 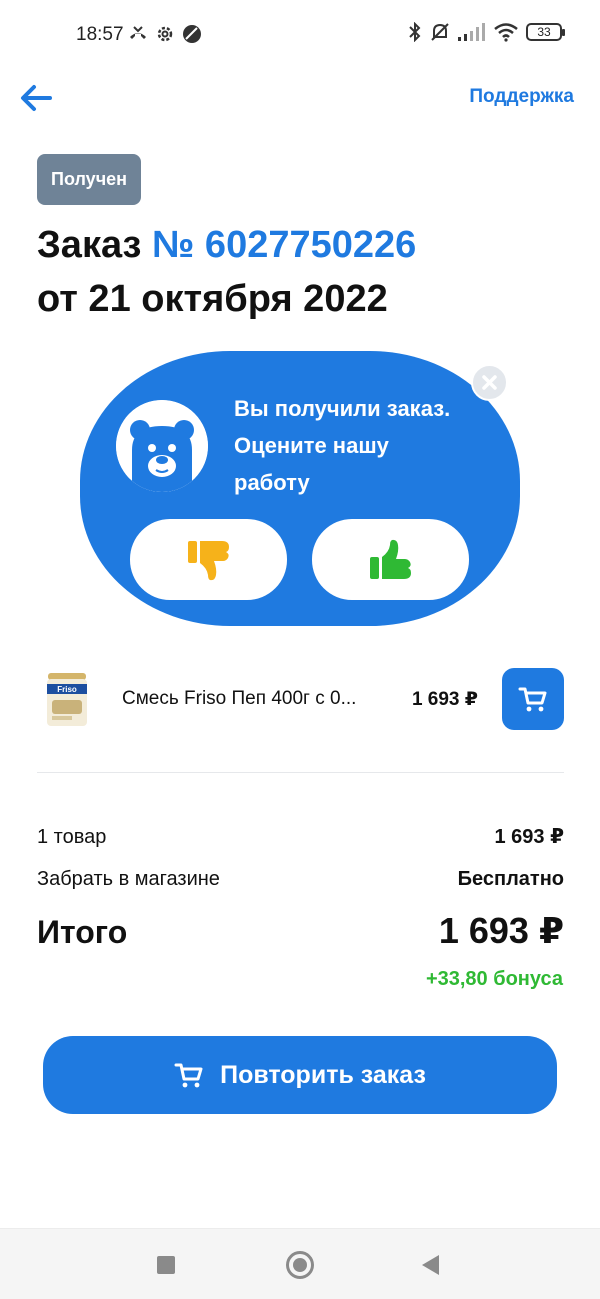 I want to click on recents-button, so click(x=166, y=1265).